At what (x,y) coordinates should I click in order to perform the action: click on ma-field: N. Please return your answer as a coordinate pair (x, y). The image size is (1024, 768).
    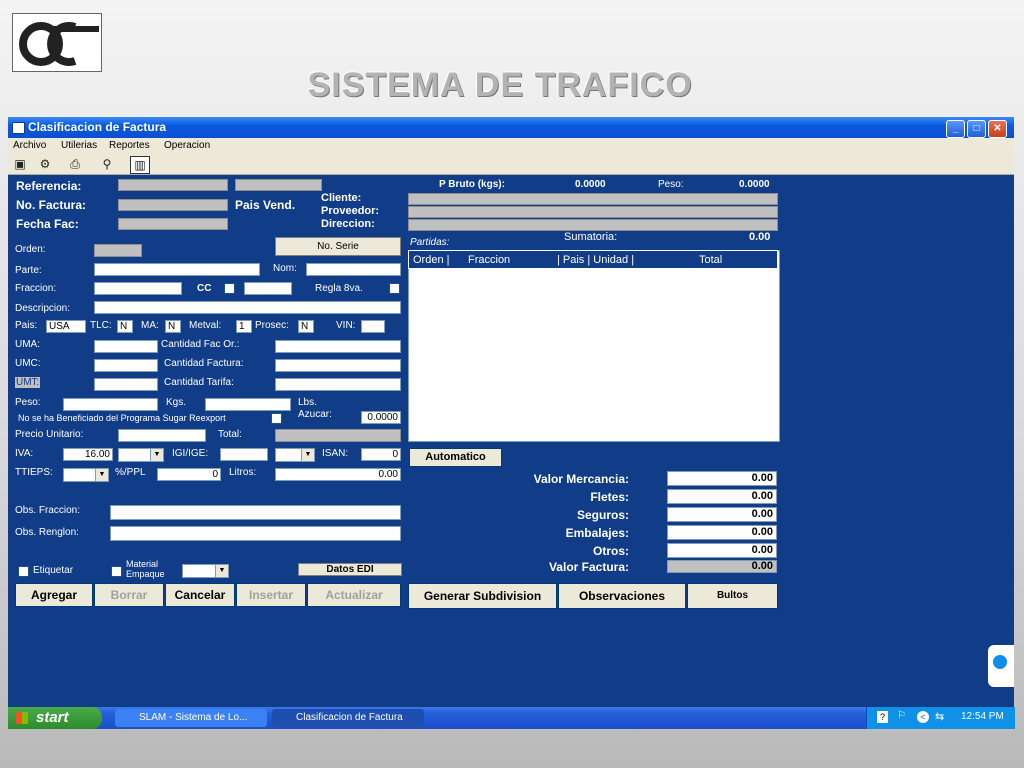
    Looking at the image, I should click on (173, 326).